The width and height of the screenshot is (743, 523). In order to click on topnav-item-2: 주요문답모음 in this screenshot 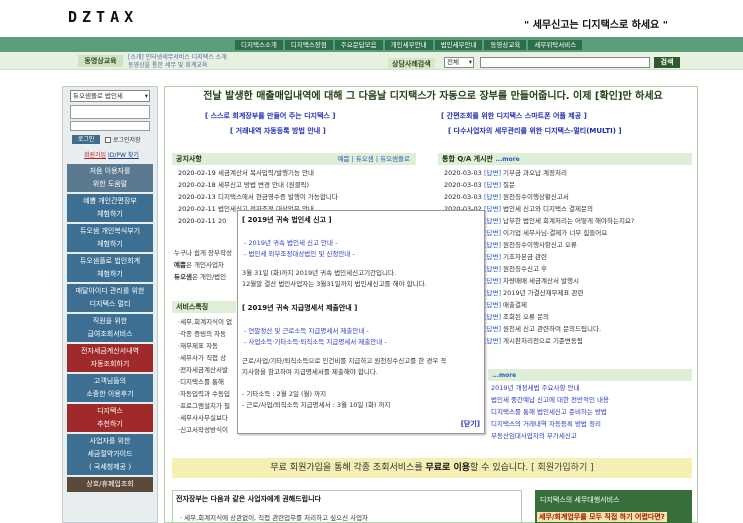, I will do `click(358, 45)`.